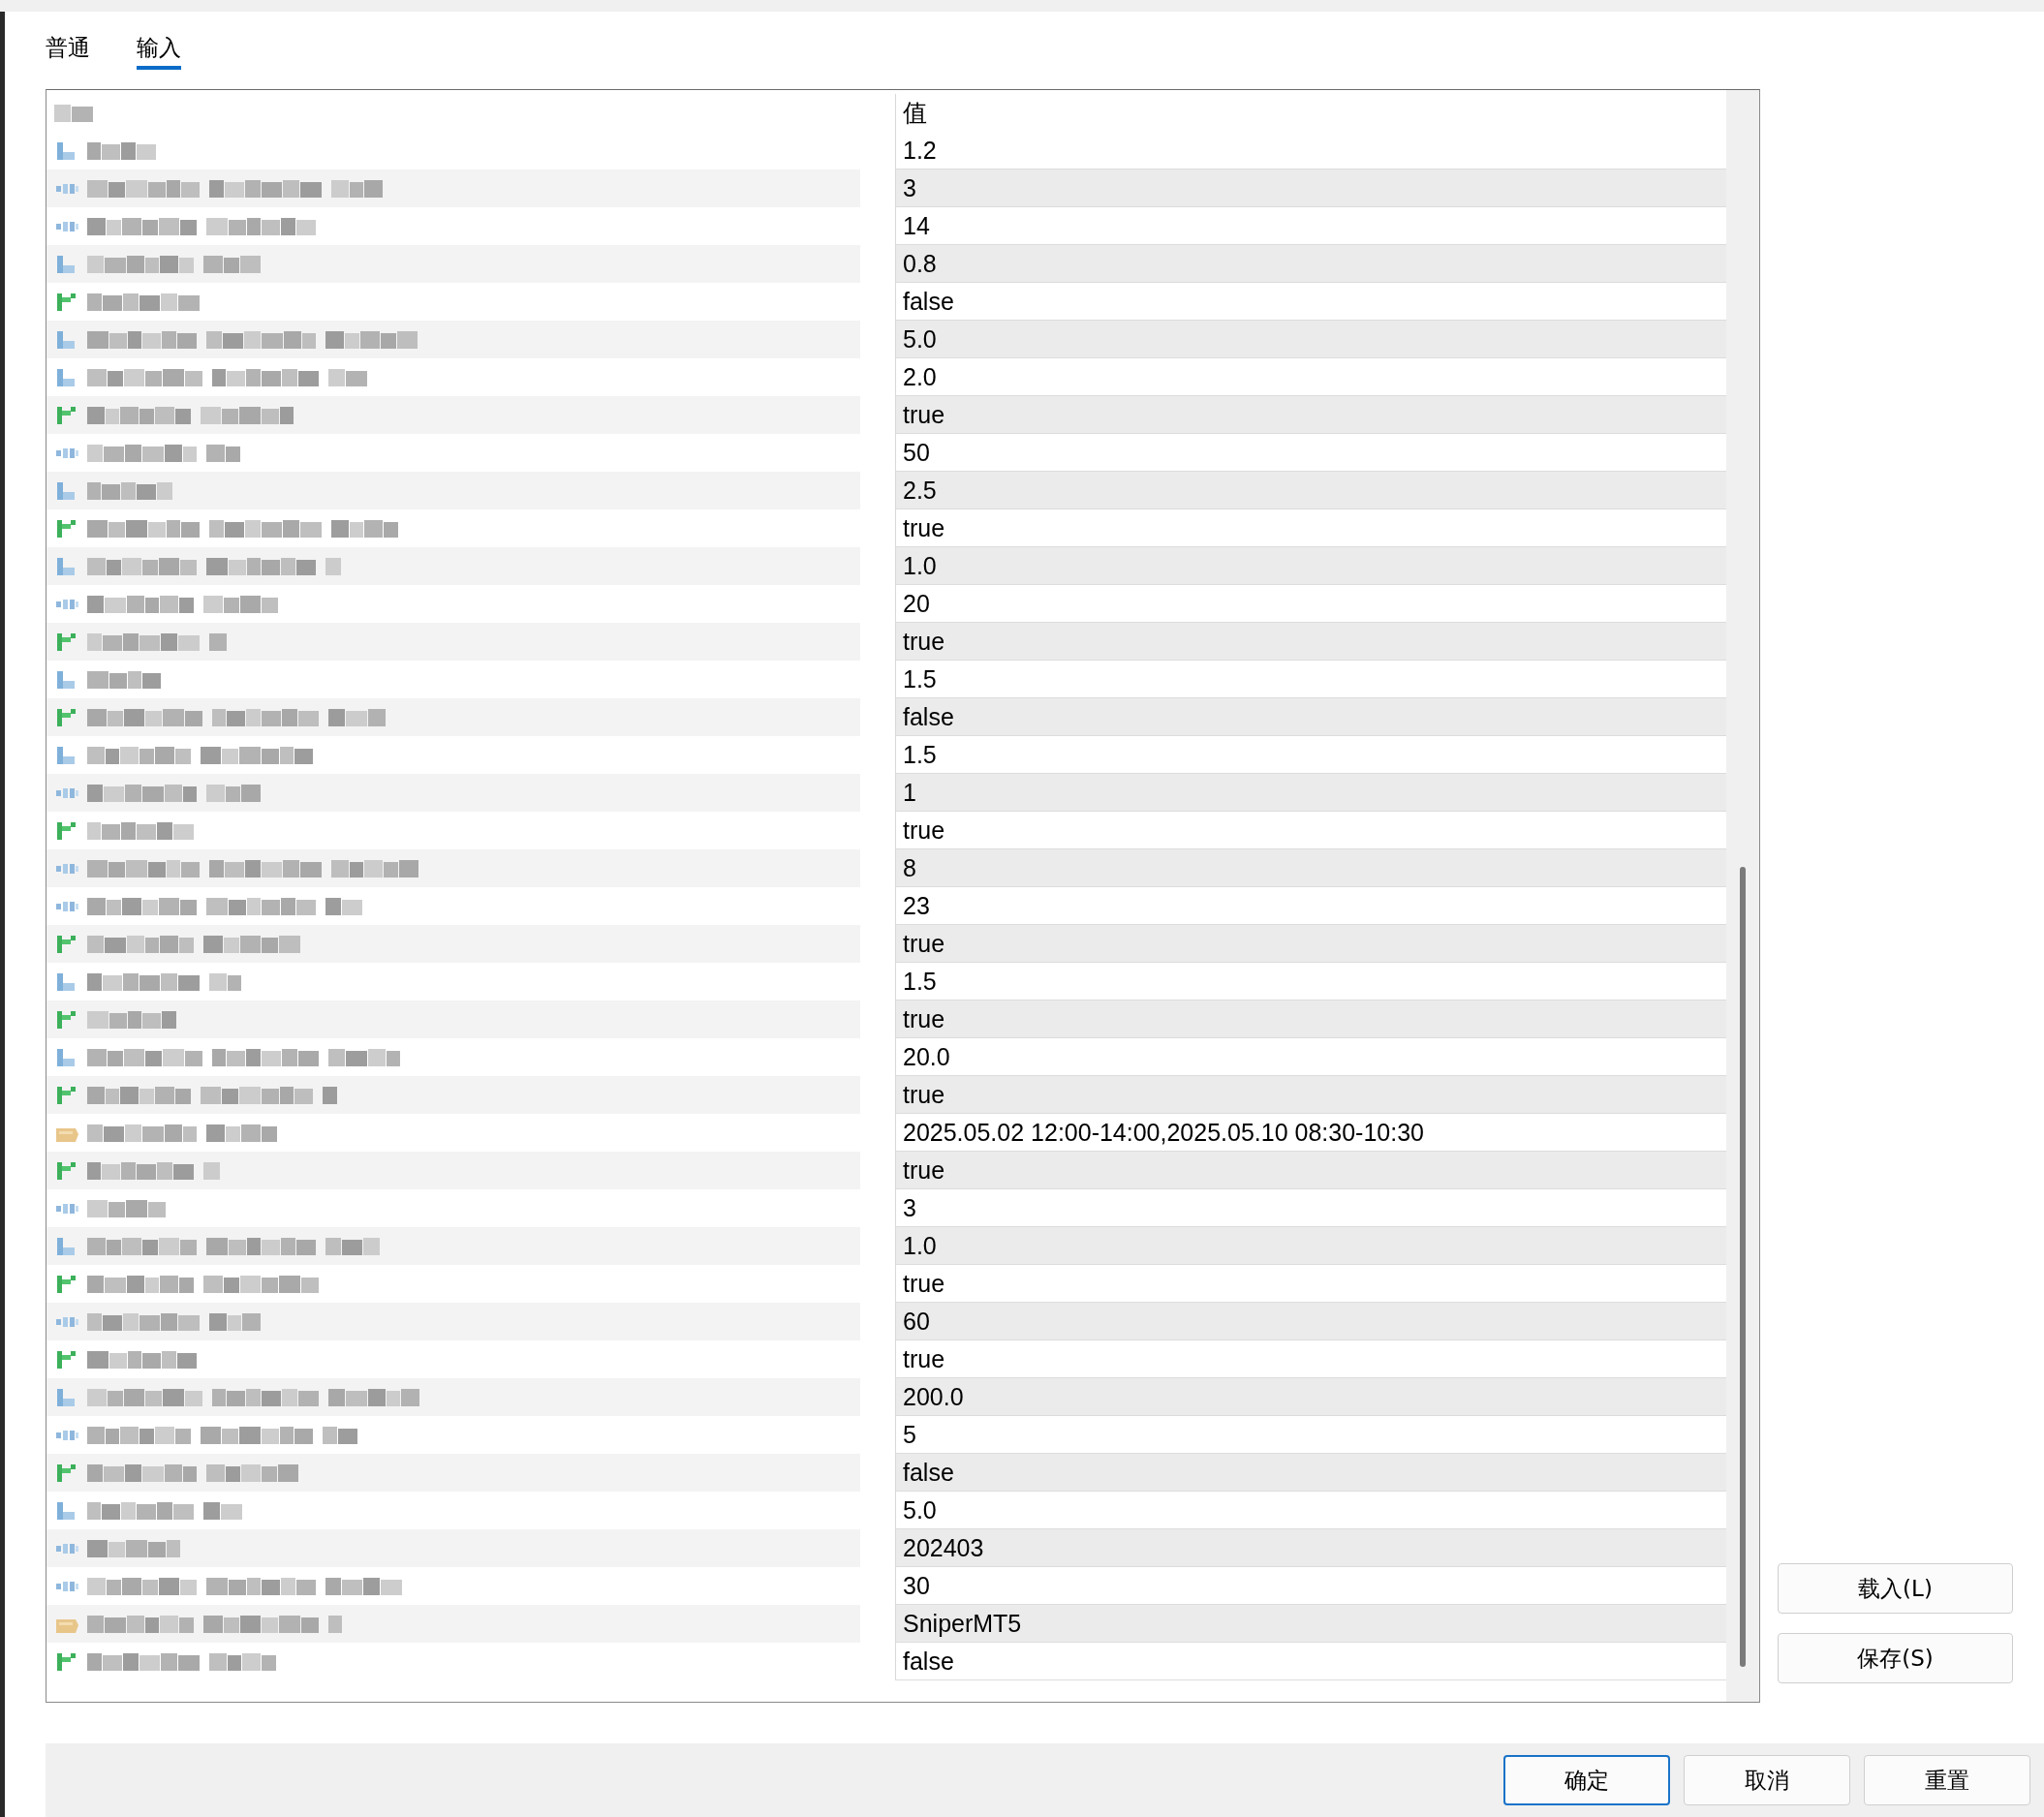  What do you see at coordinates (1895, 1588) in the screenshot?
I see `side-button: 载入(L)` at bounding box center [1895, 1588].